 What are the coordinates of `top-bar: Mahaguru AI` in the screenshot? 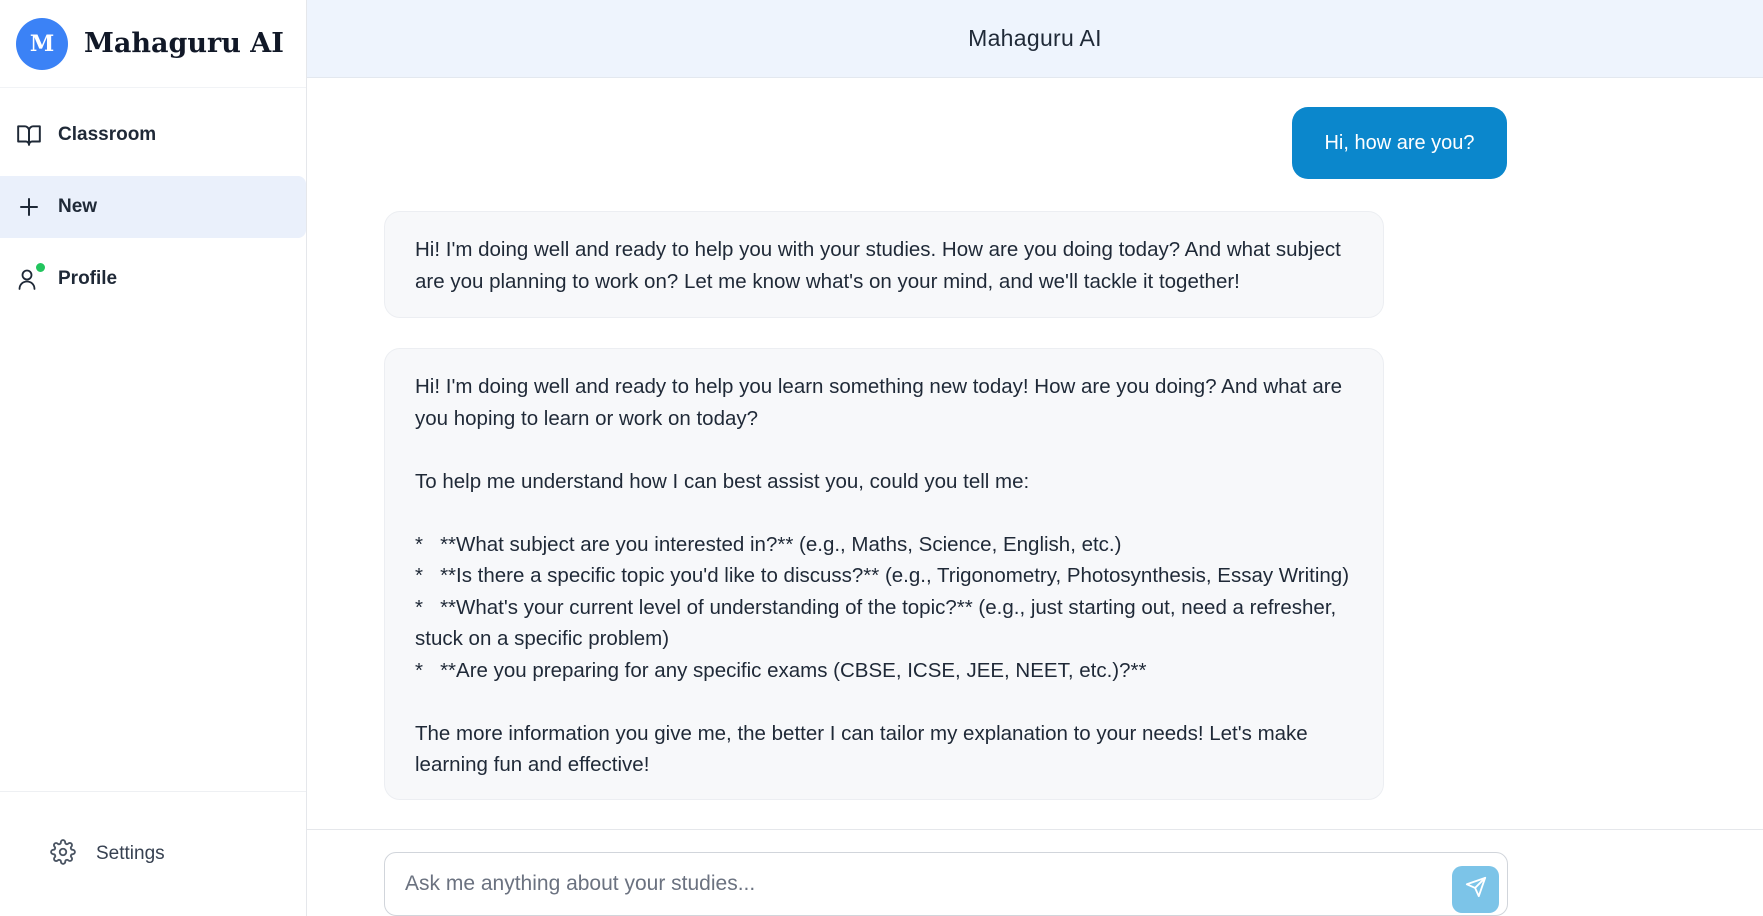 It's located at (1035, 39).